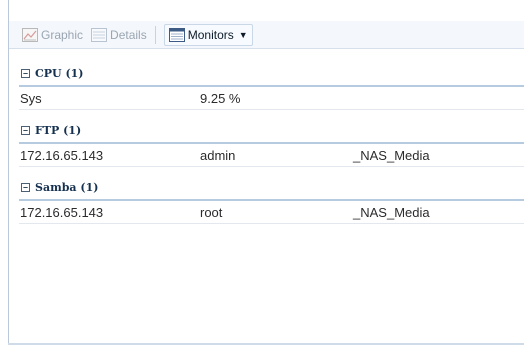 The height and width of the screenshot is (345, 524). I want to click on table-row: Sys 9.25 %, so click(271, 97).